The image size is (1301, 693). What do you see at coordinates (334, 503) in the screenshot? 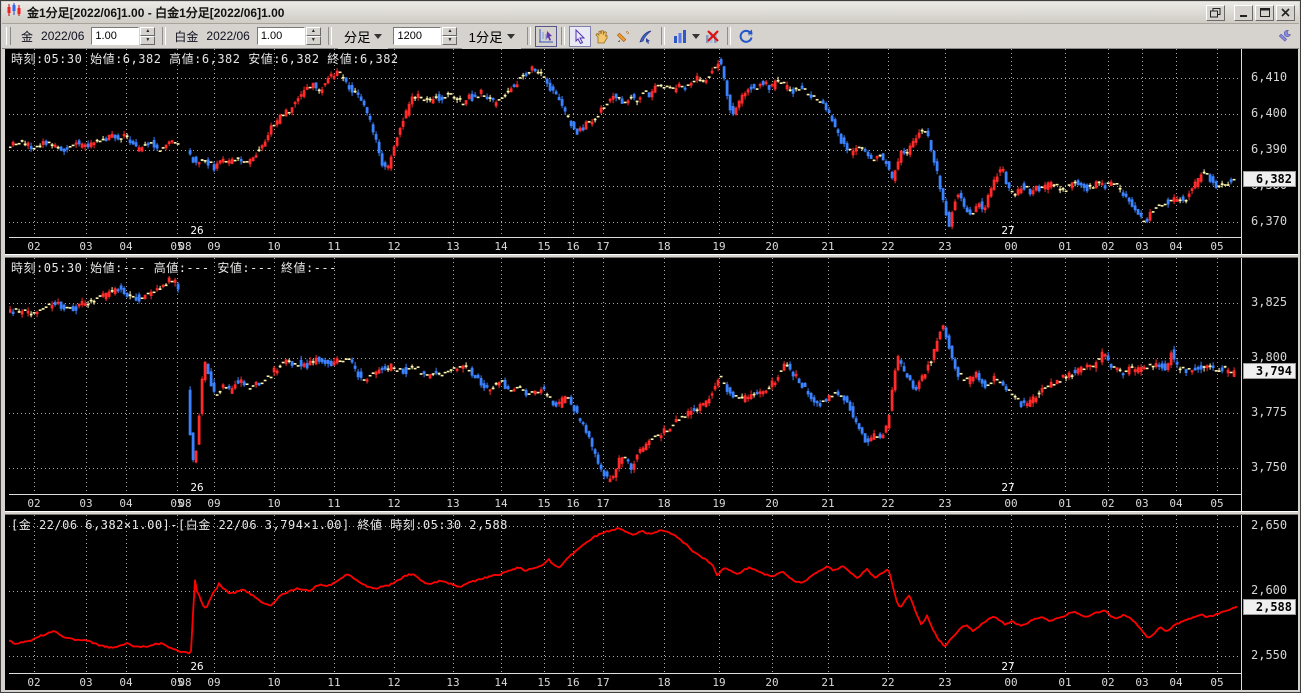
I see `time-tick-label: 11` at bounding box center [334, 503].